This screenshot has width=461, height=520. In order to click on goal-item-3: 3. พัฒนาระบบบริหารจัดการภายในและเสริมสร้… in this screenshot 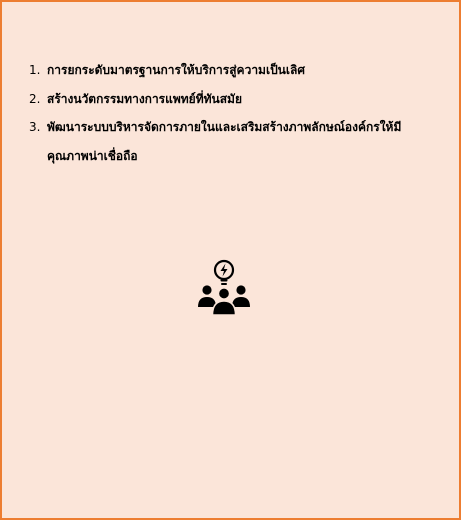, I will do `click(234, 141)`.